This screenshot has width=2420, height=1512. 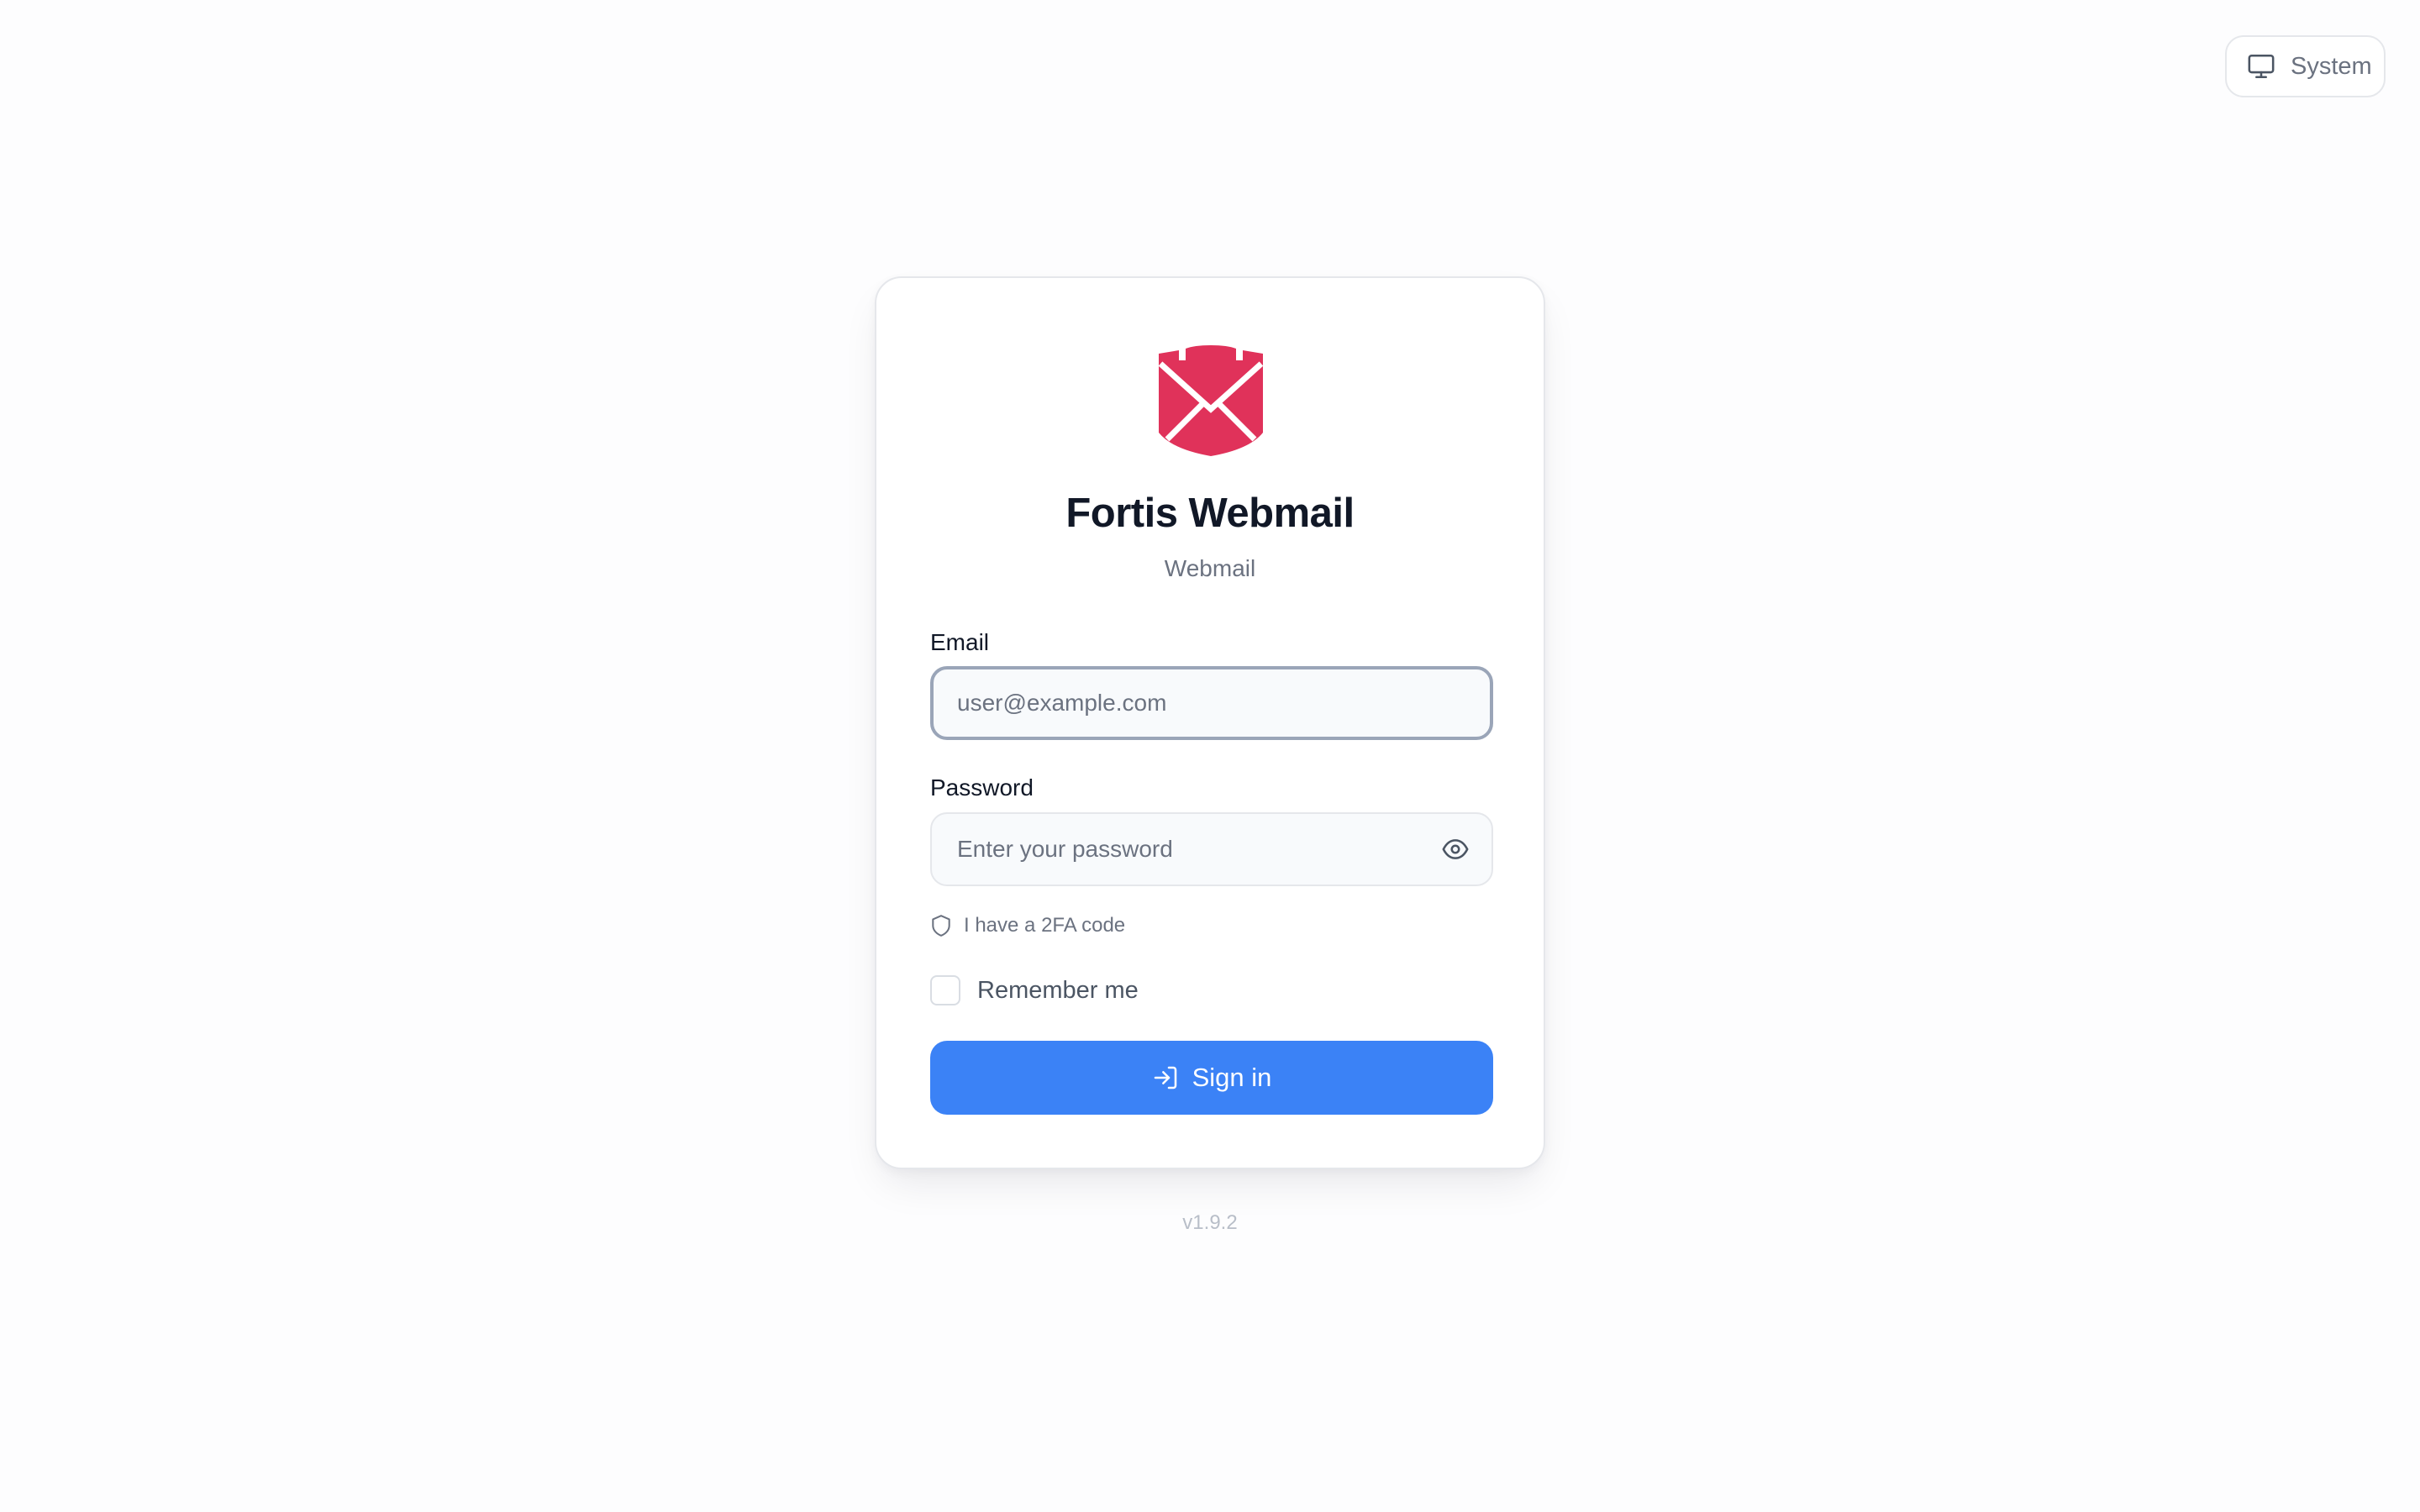 What do you see at coordinates (1232, 1077) in the screenshot?
I see `sign-in-label: Sign in` at bounding box center [1232, 1077].